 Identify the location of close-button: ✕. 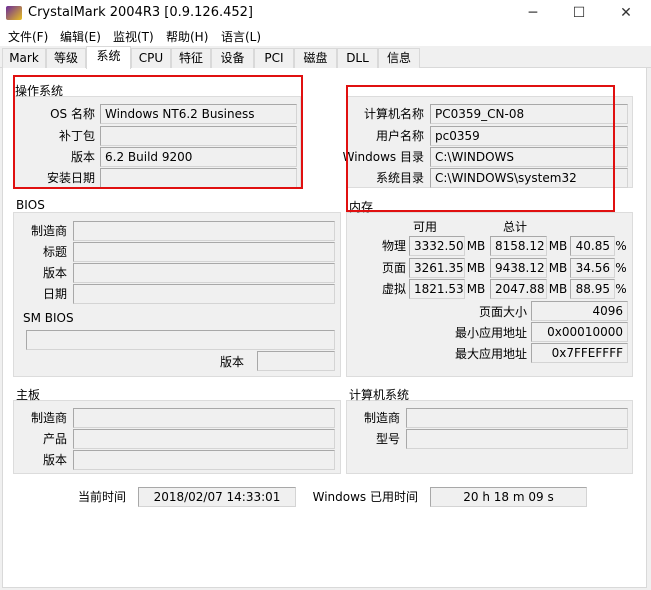
(626, 13).